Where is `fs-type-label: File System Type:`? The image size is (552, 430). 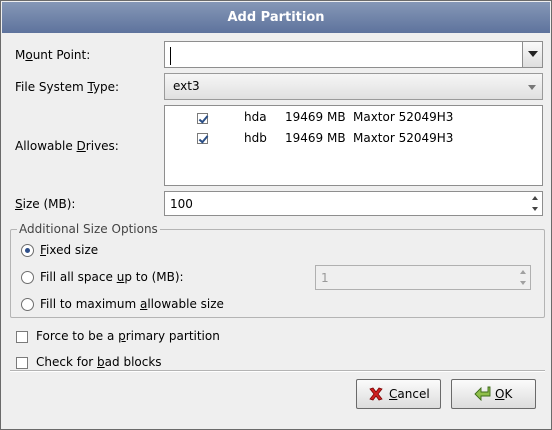 fs-type-label: File System Type: is located at coordinates (67, 87).